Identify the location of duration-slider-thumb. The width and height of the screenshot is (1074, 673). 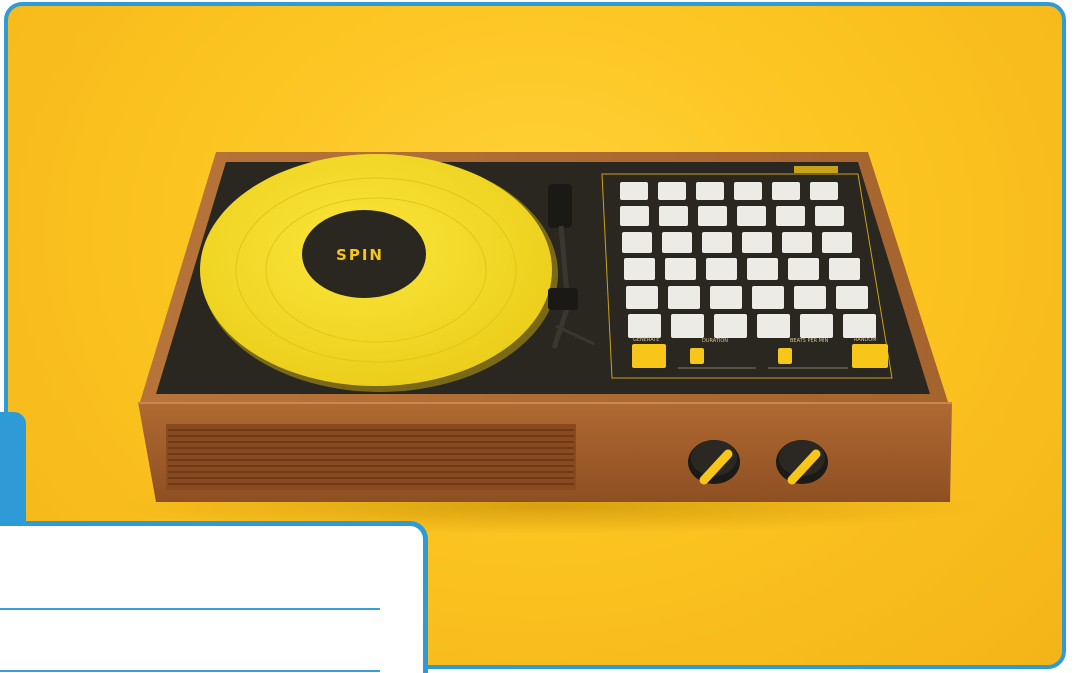
(697, 356).